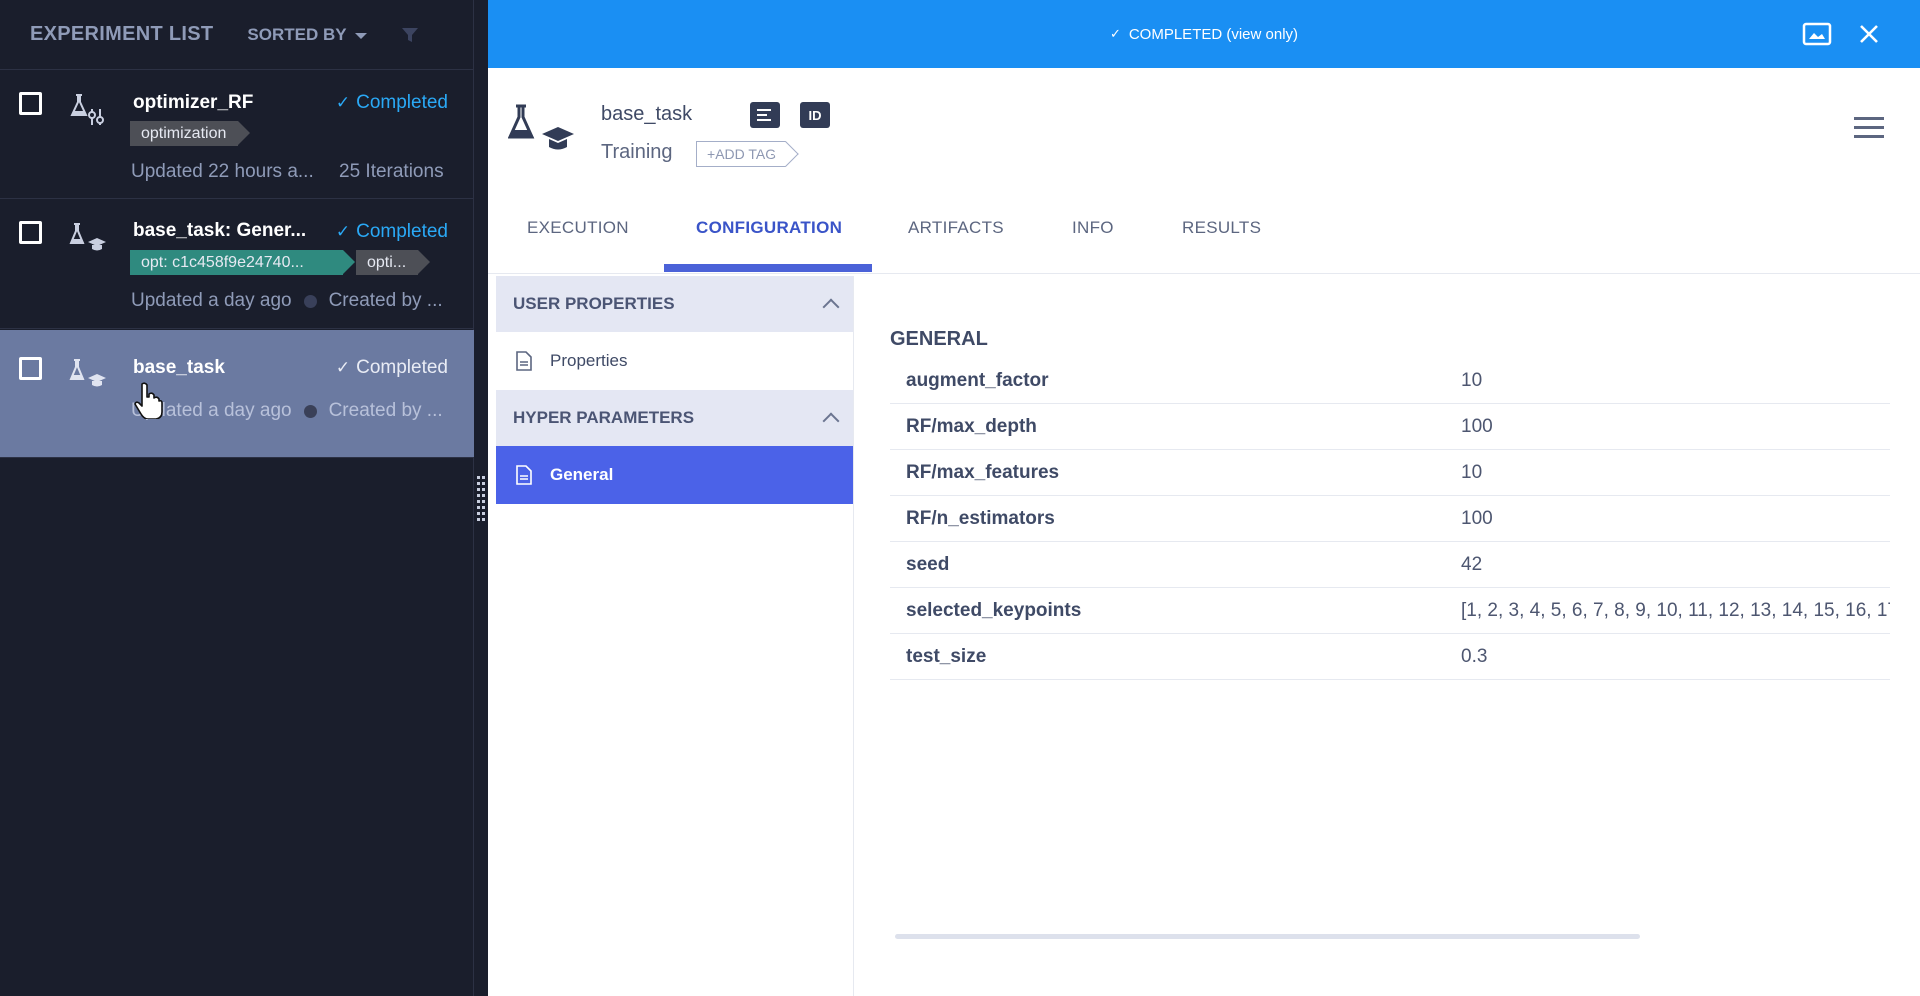  I want to click on status-banner: ✓ COMPLETED (view only), so click(1204, 34).